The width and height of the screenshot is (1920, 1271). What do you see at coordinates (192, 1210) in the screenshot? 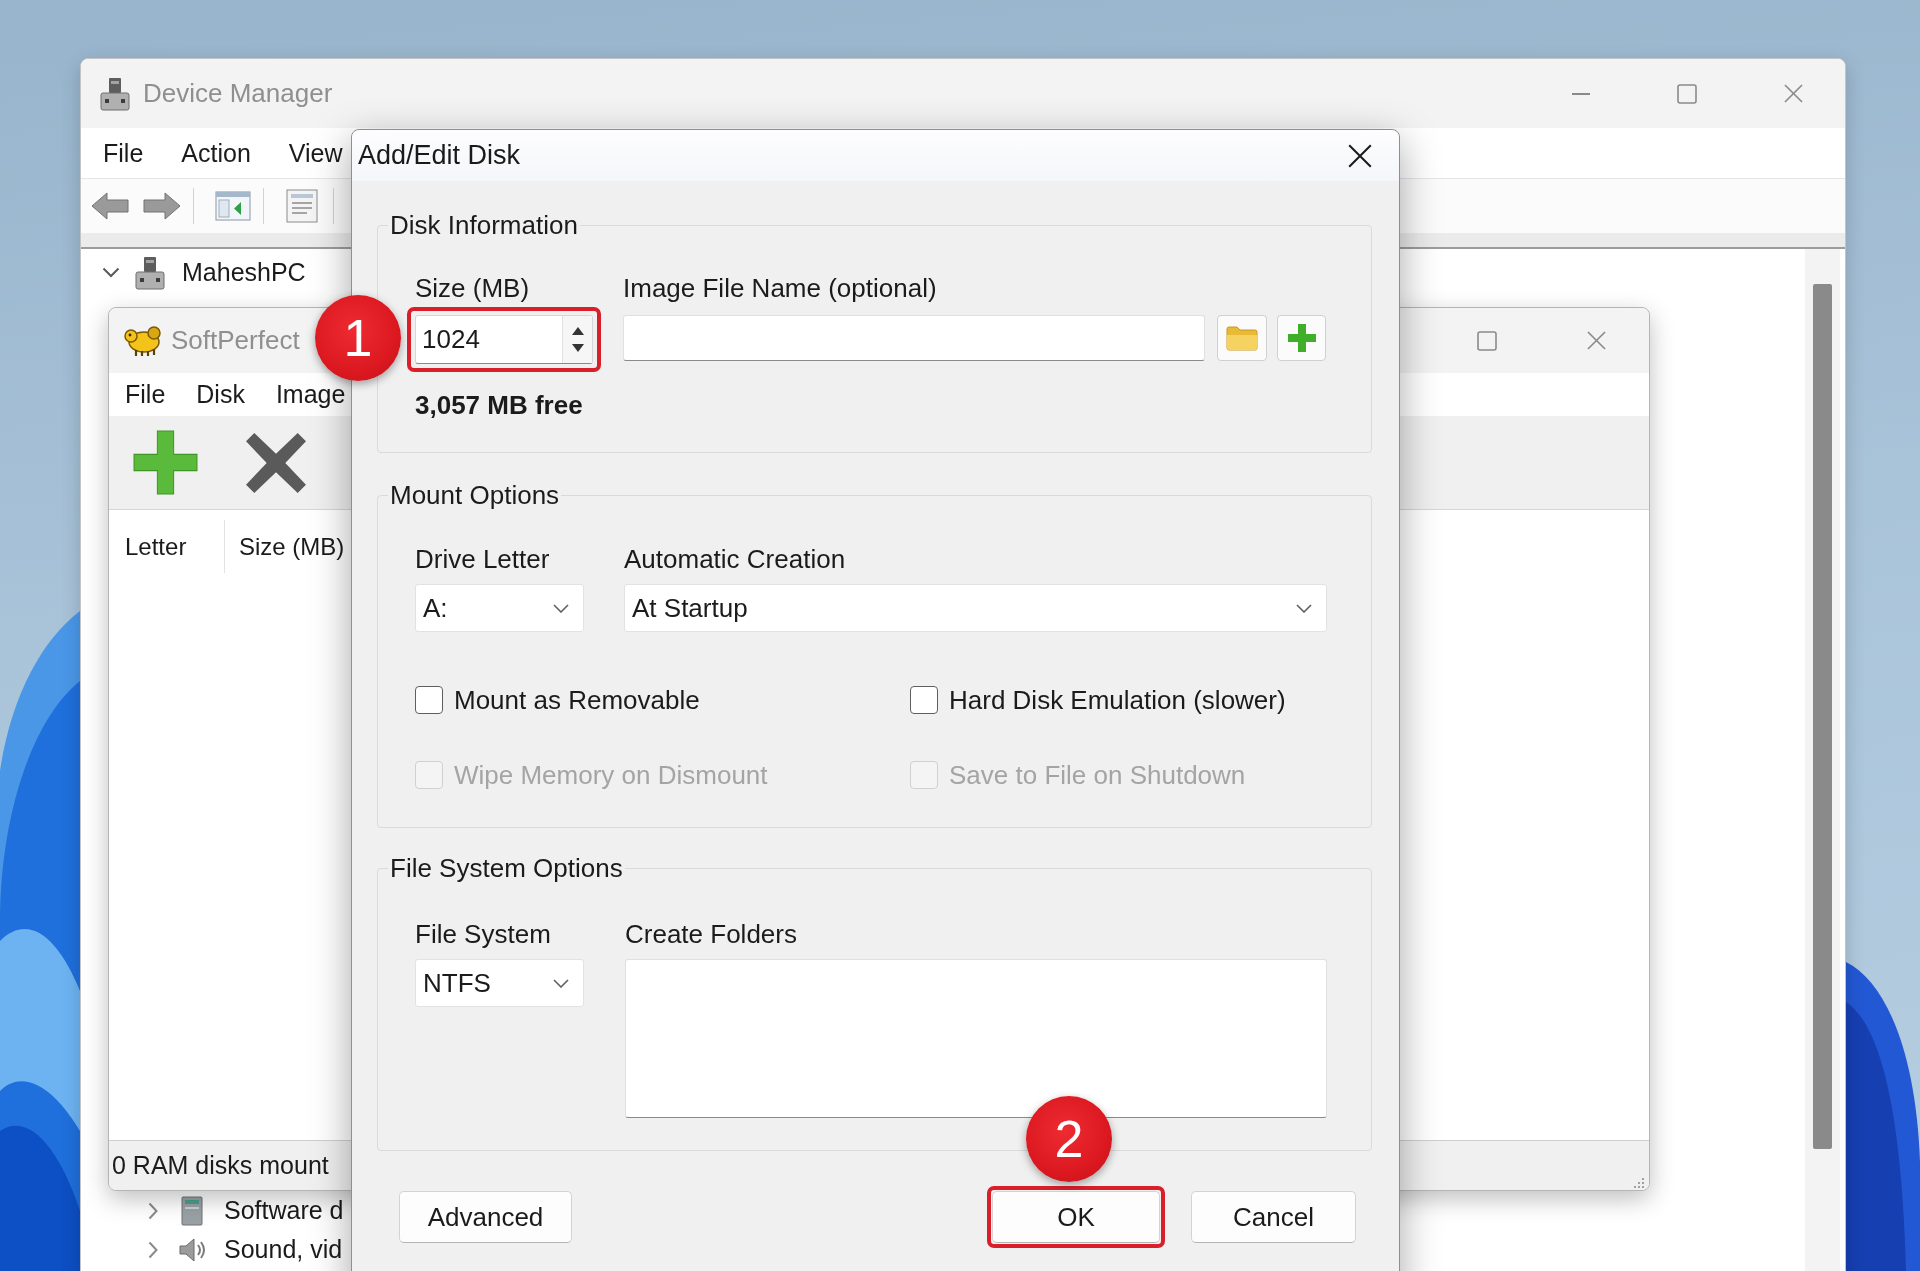
I see `device-icon` at bounding box center [192, 1210].